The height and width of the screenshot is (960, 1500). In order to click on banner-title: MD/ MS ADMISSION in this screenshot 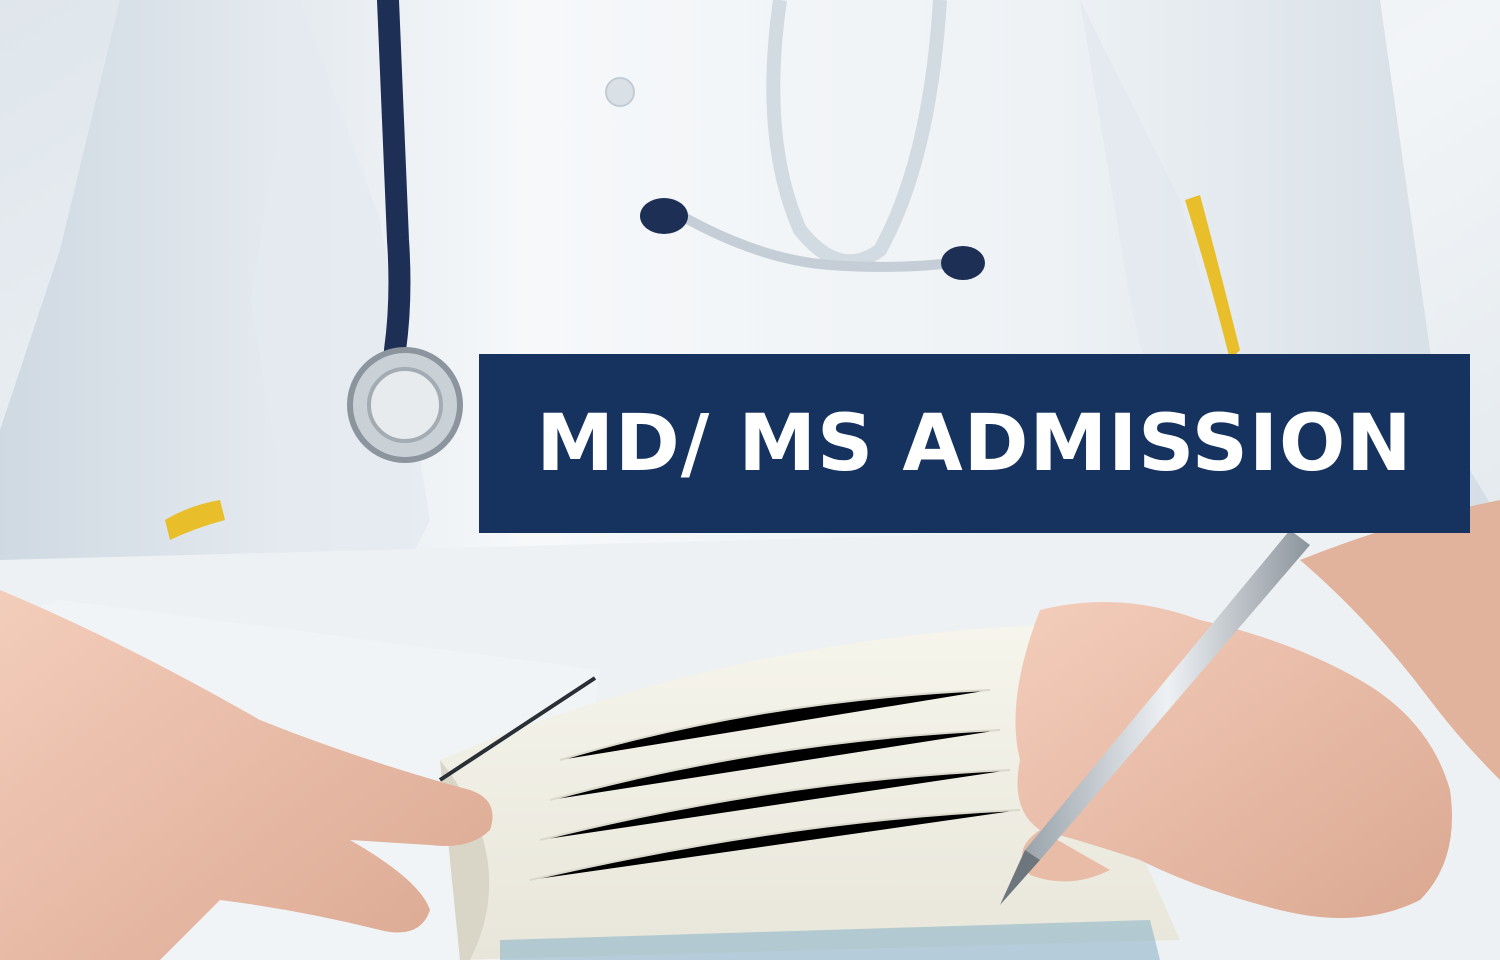, I will do `click(974, 443)`.